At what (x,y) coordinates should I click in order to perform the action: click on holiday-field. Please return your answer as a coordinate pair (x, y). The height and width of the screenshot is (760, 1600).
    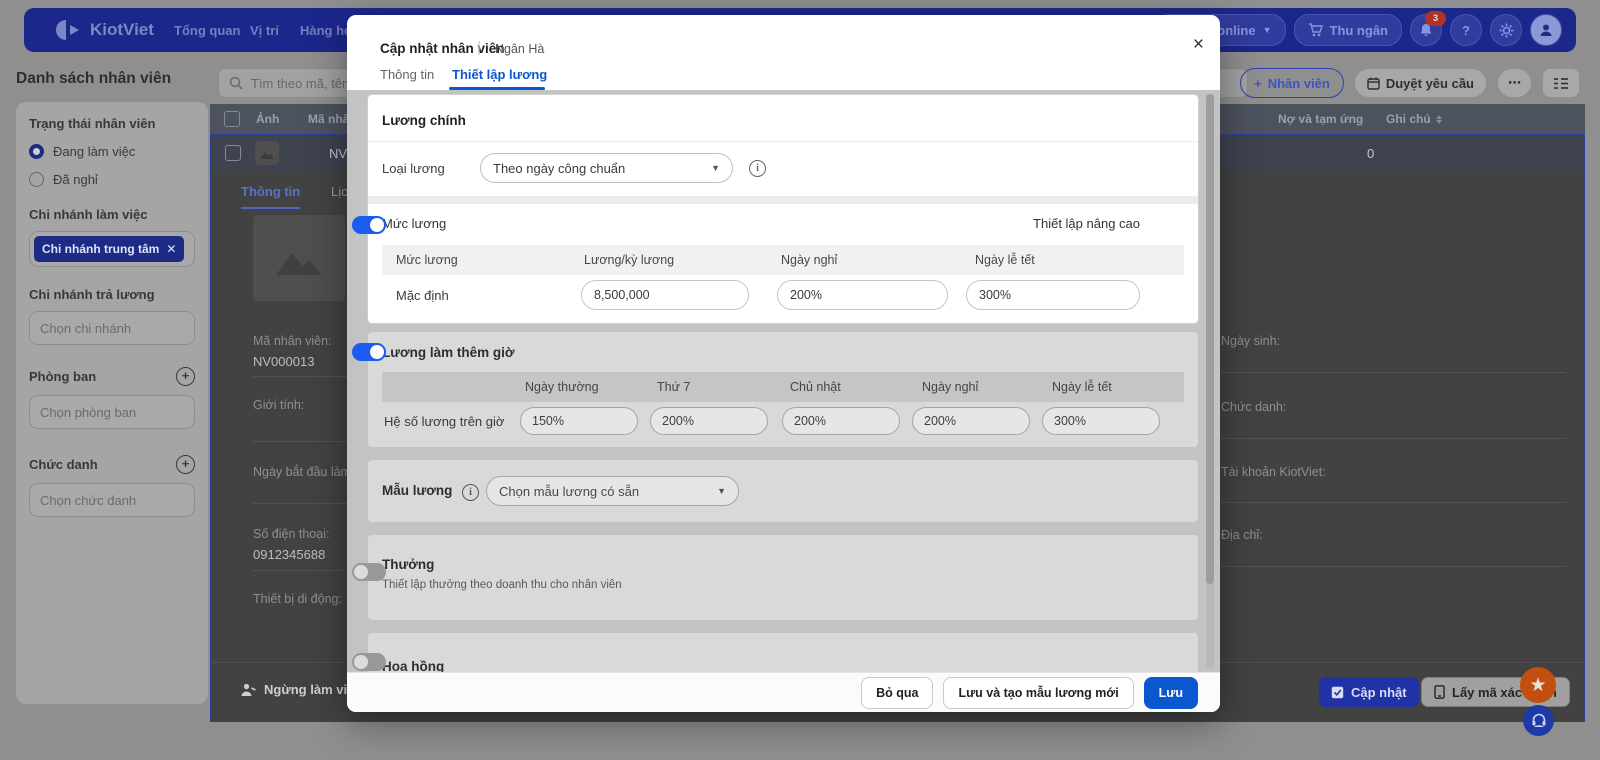
    Looking at the image, I should click on (1053, 295).